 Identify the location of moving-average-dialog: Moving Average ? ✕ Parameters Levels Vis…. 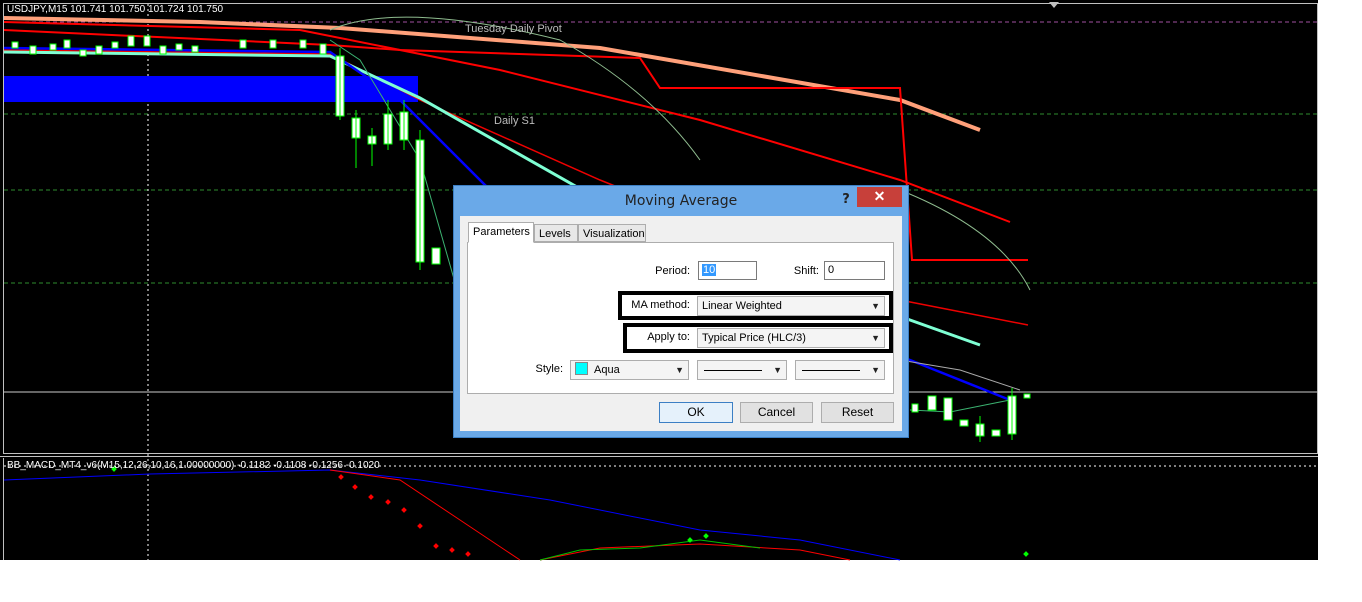
(681, 311).